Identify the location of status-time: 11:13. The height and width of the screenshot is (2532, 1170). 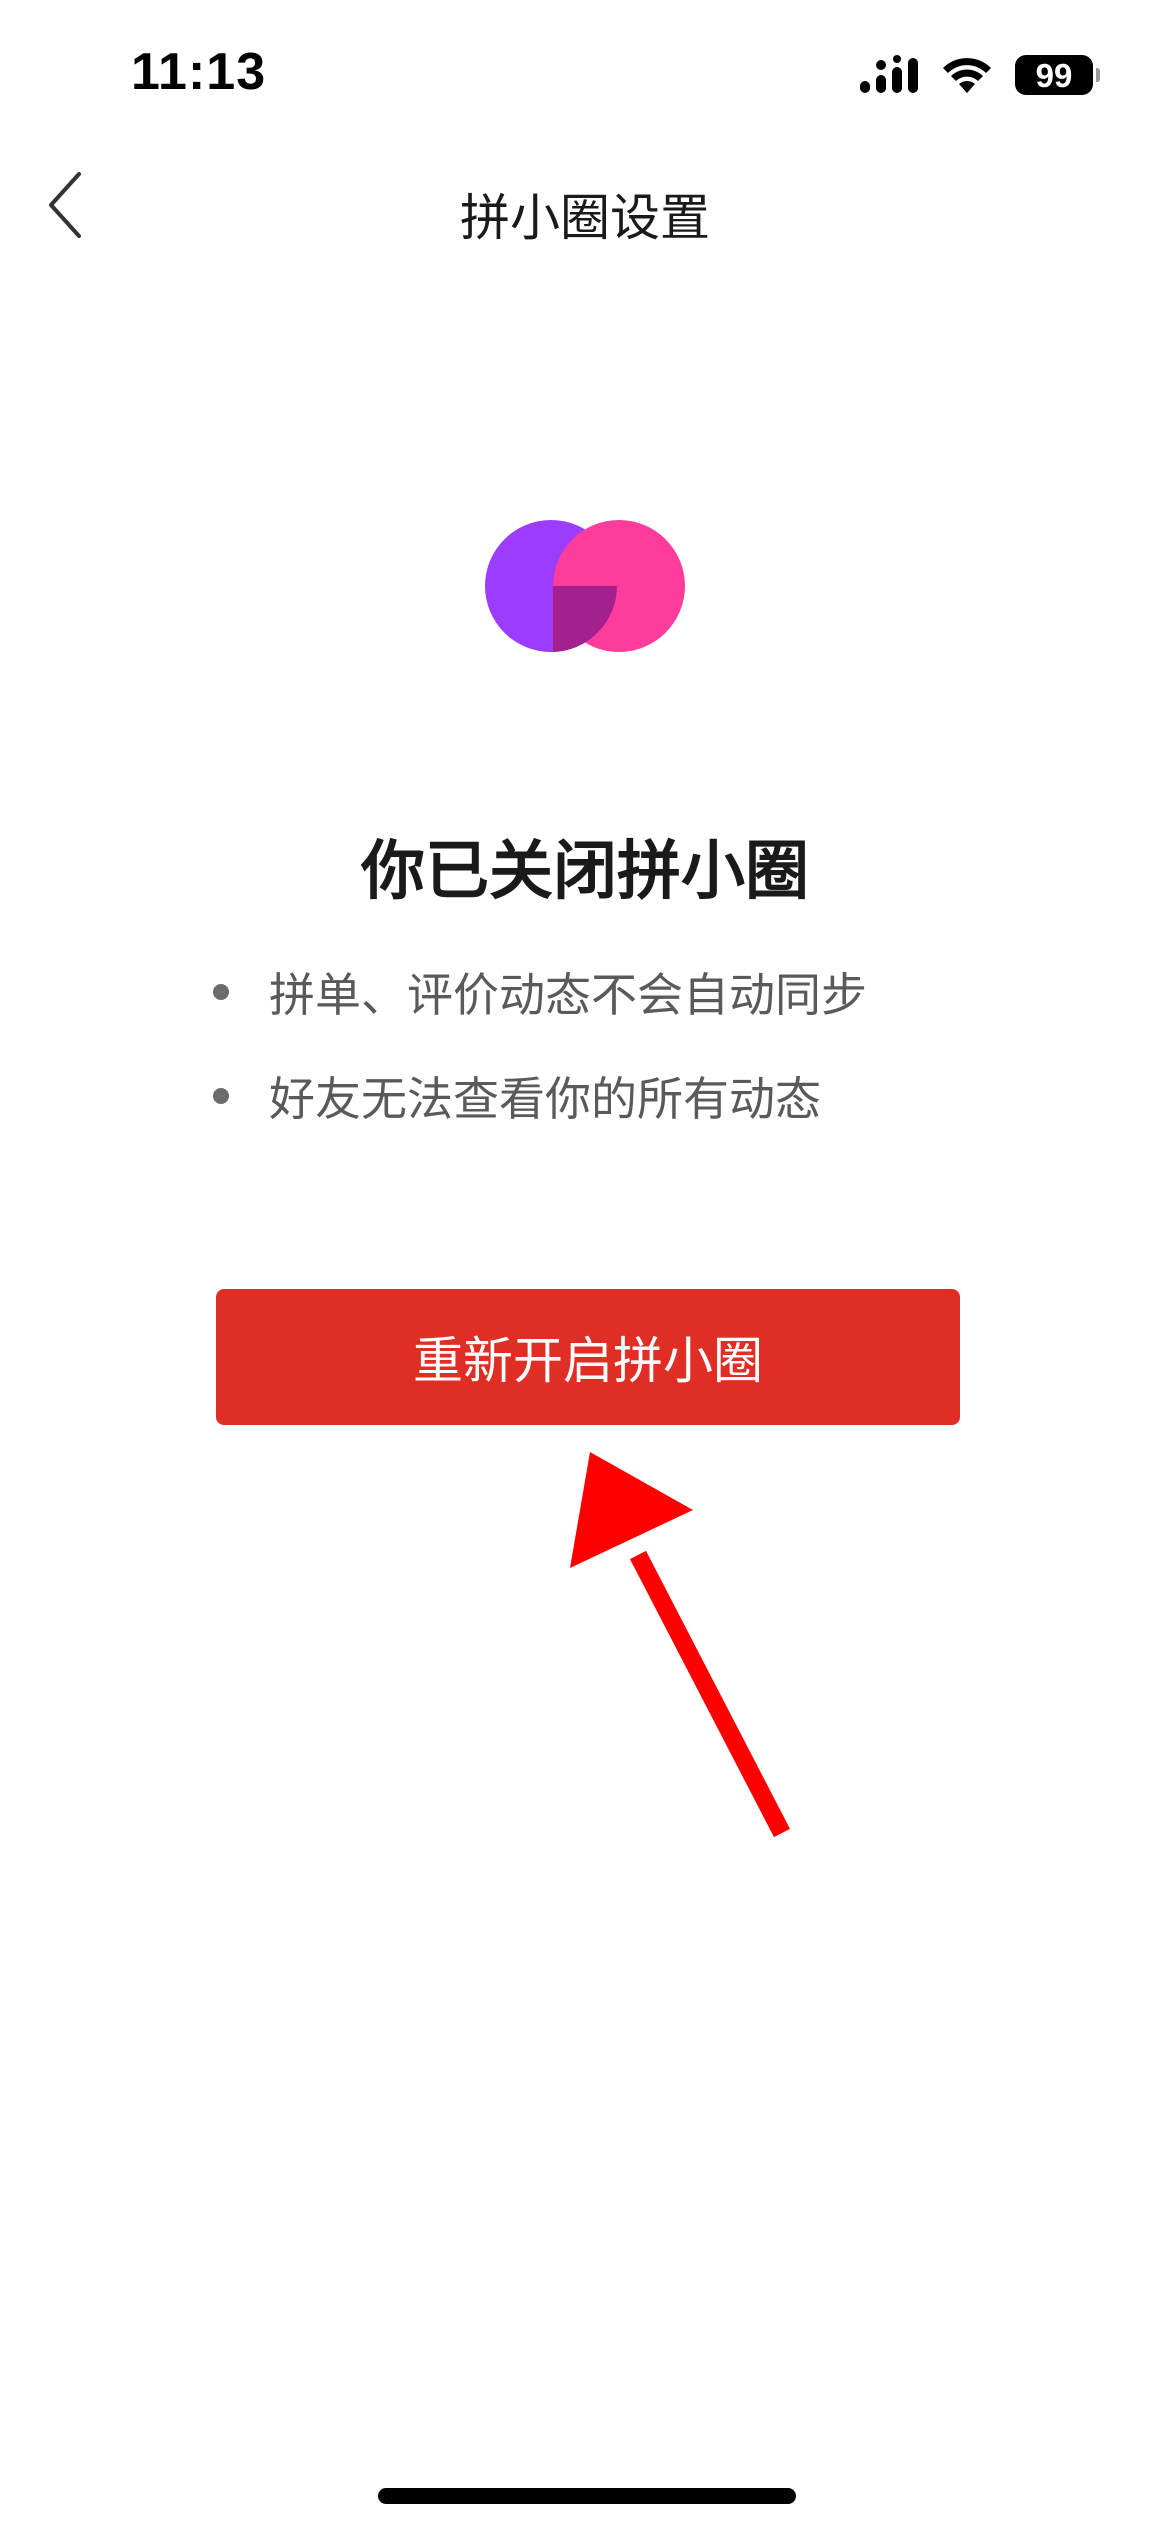
(199, 72).